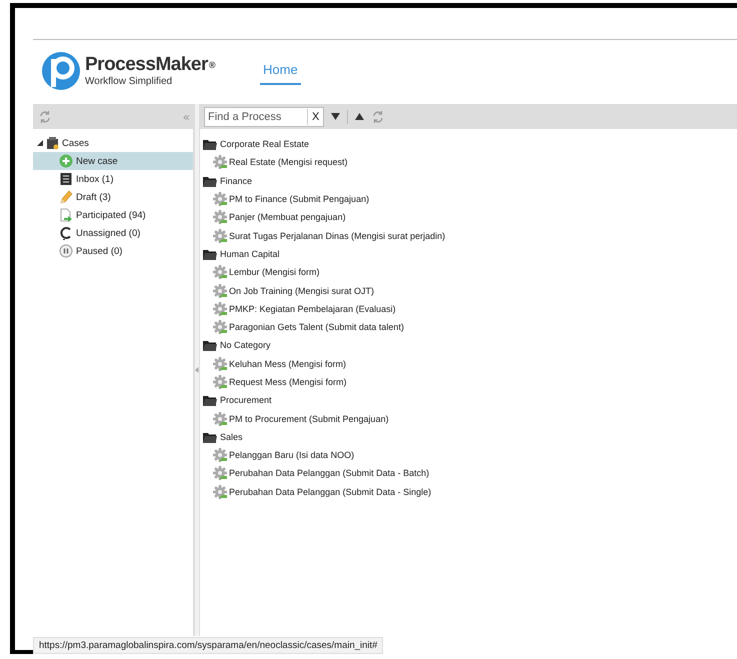 The width and height of the screenshot is (737, 659). Describe the element at coordinates (287, 217) in the screenshot. I see `process-link: Panjer (Membuat pengajuan)` at that location.